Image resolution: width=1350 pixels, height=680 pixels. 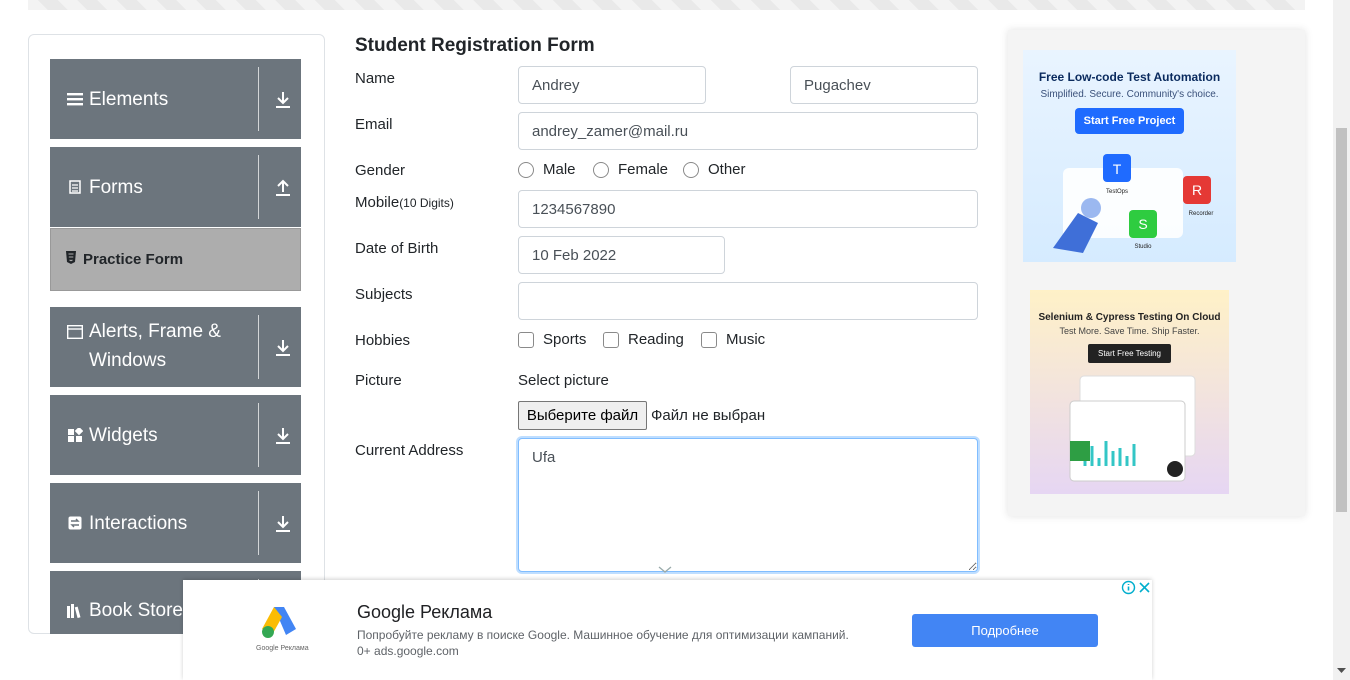 What do you see at coordinates (75, 523) in the screenshot?
I see `interactions-icon` at bounding box center [75, 523].